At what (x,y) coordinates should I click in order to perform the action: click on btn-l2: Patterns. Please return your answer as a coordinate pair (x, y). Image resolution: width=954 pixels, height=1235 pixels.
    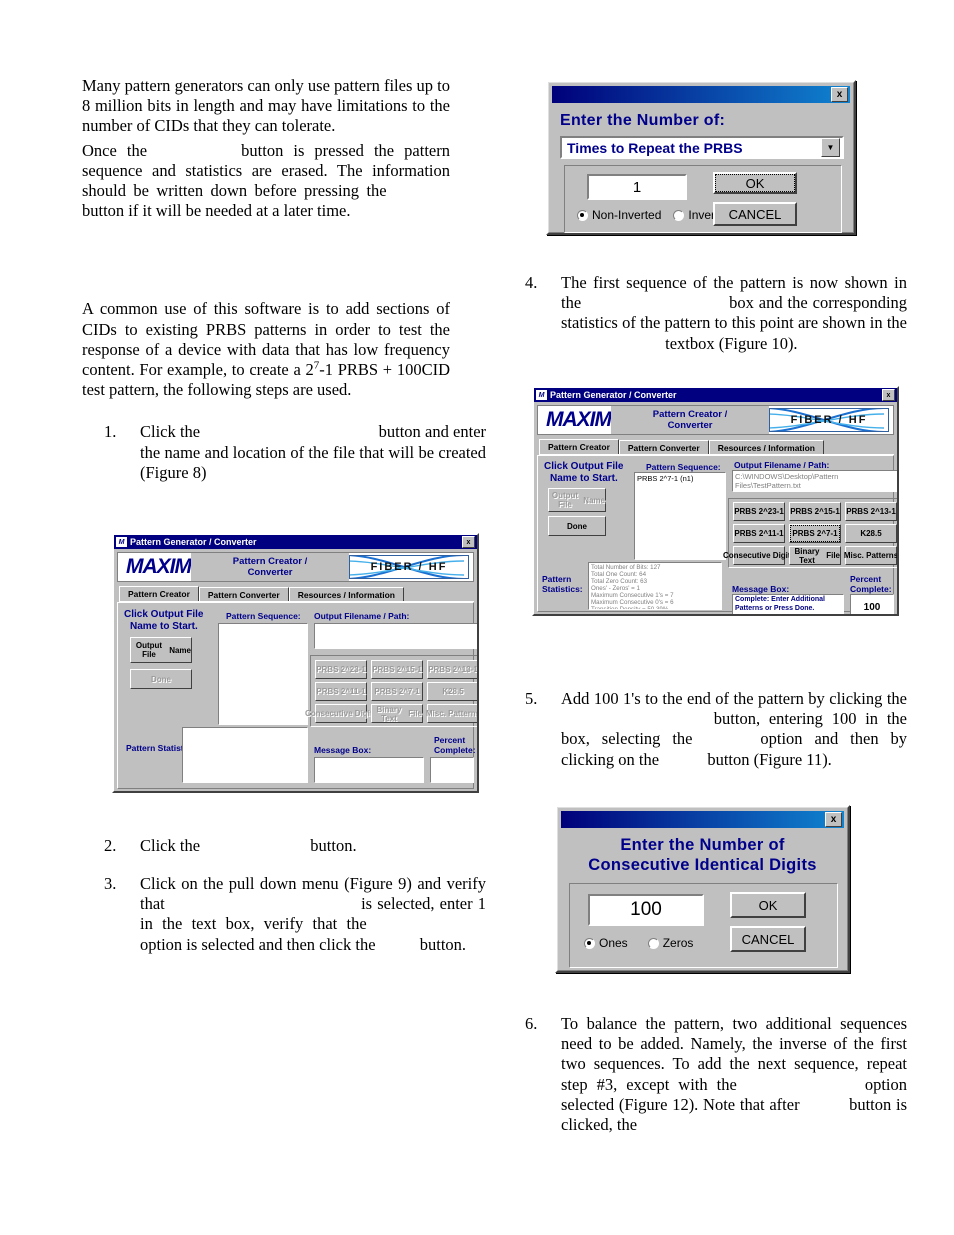
    Looking at the image, I should click on (882, 555).